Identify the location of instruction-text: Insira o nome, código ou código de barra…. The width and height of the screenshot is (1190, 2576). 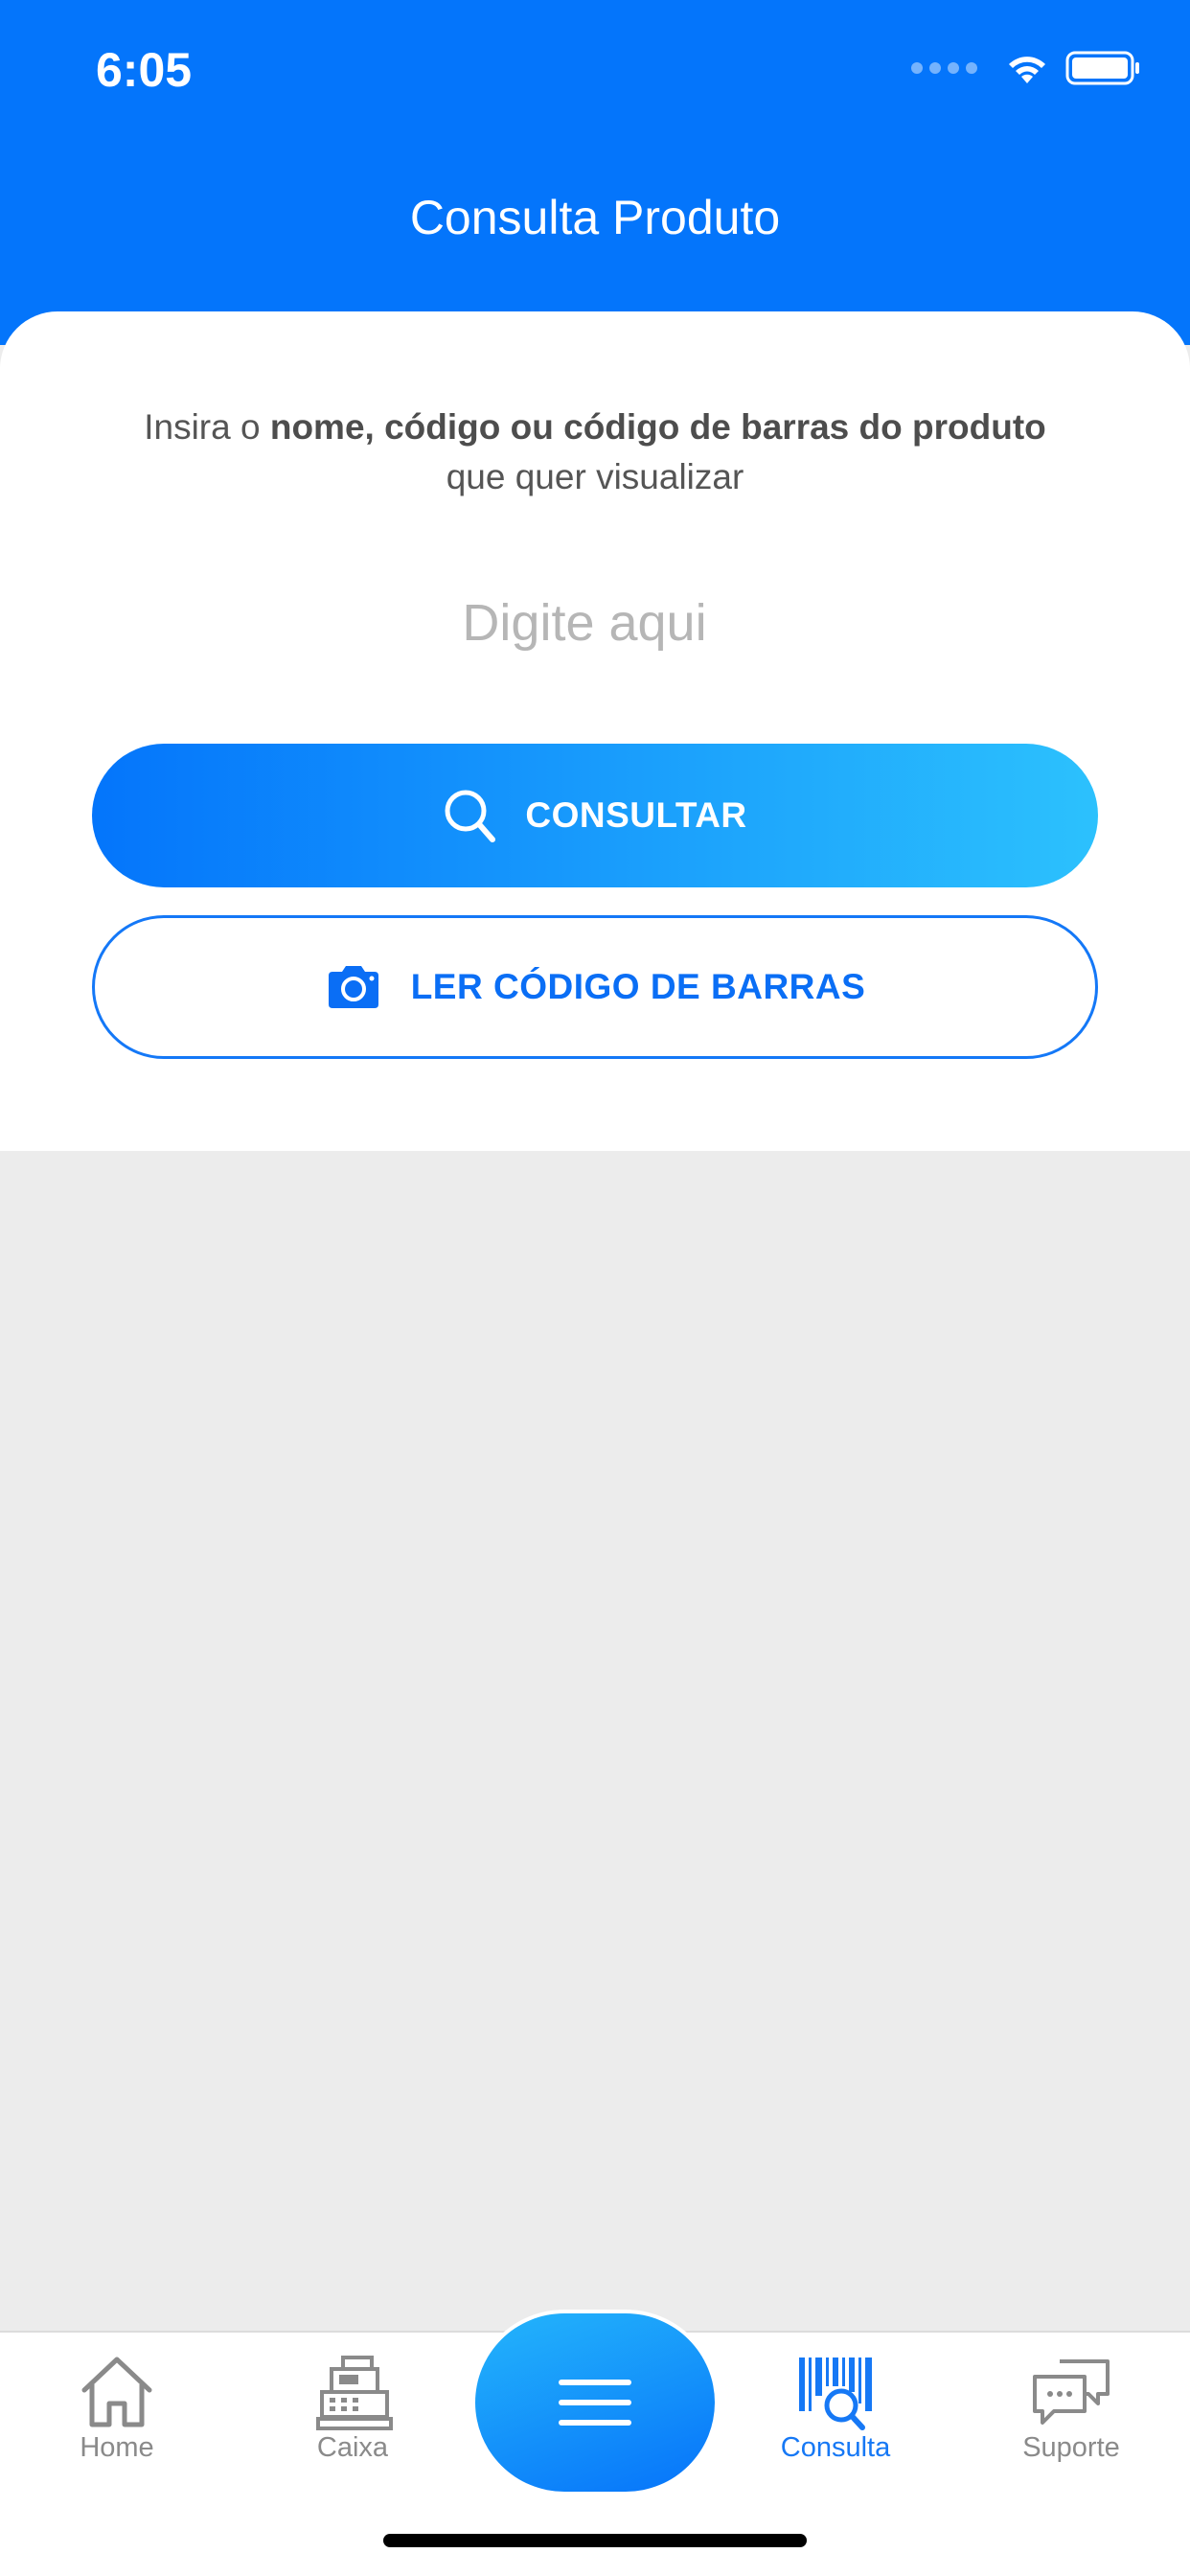
(595, 452).